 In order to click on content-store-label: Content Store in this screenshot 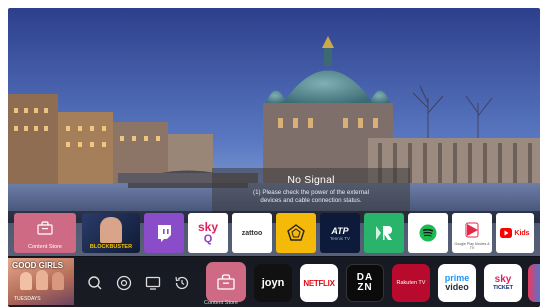, I will do `click(45, 247)`.